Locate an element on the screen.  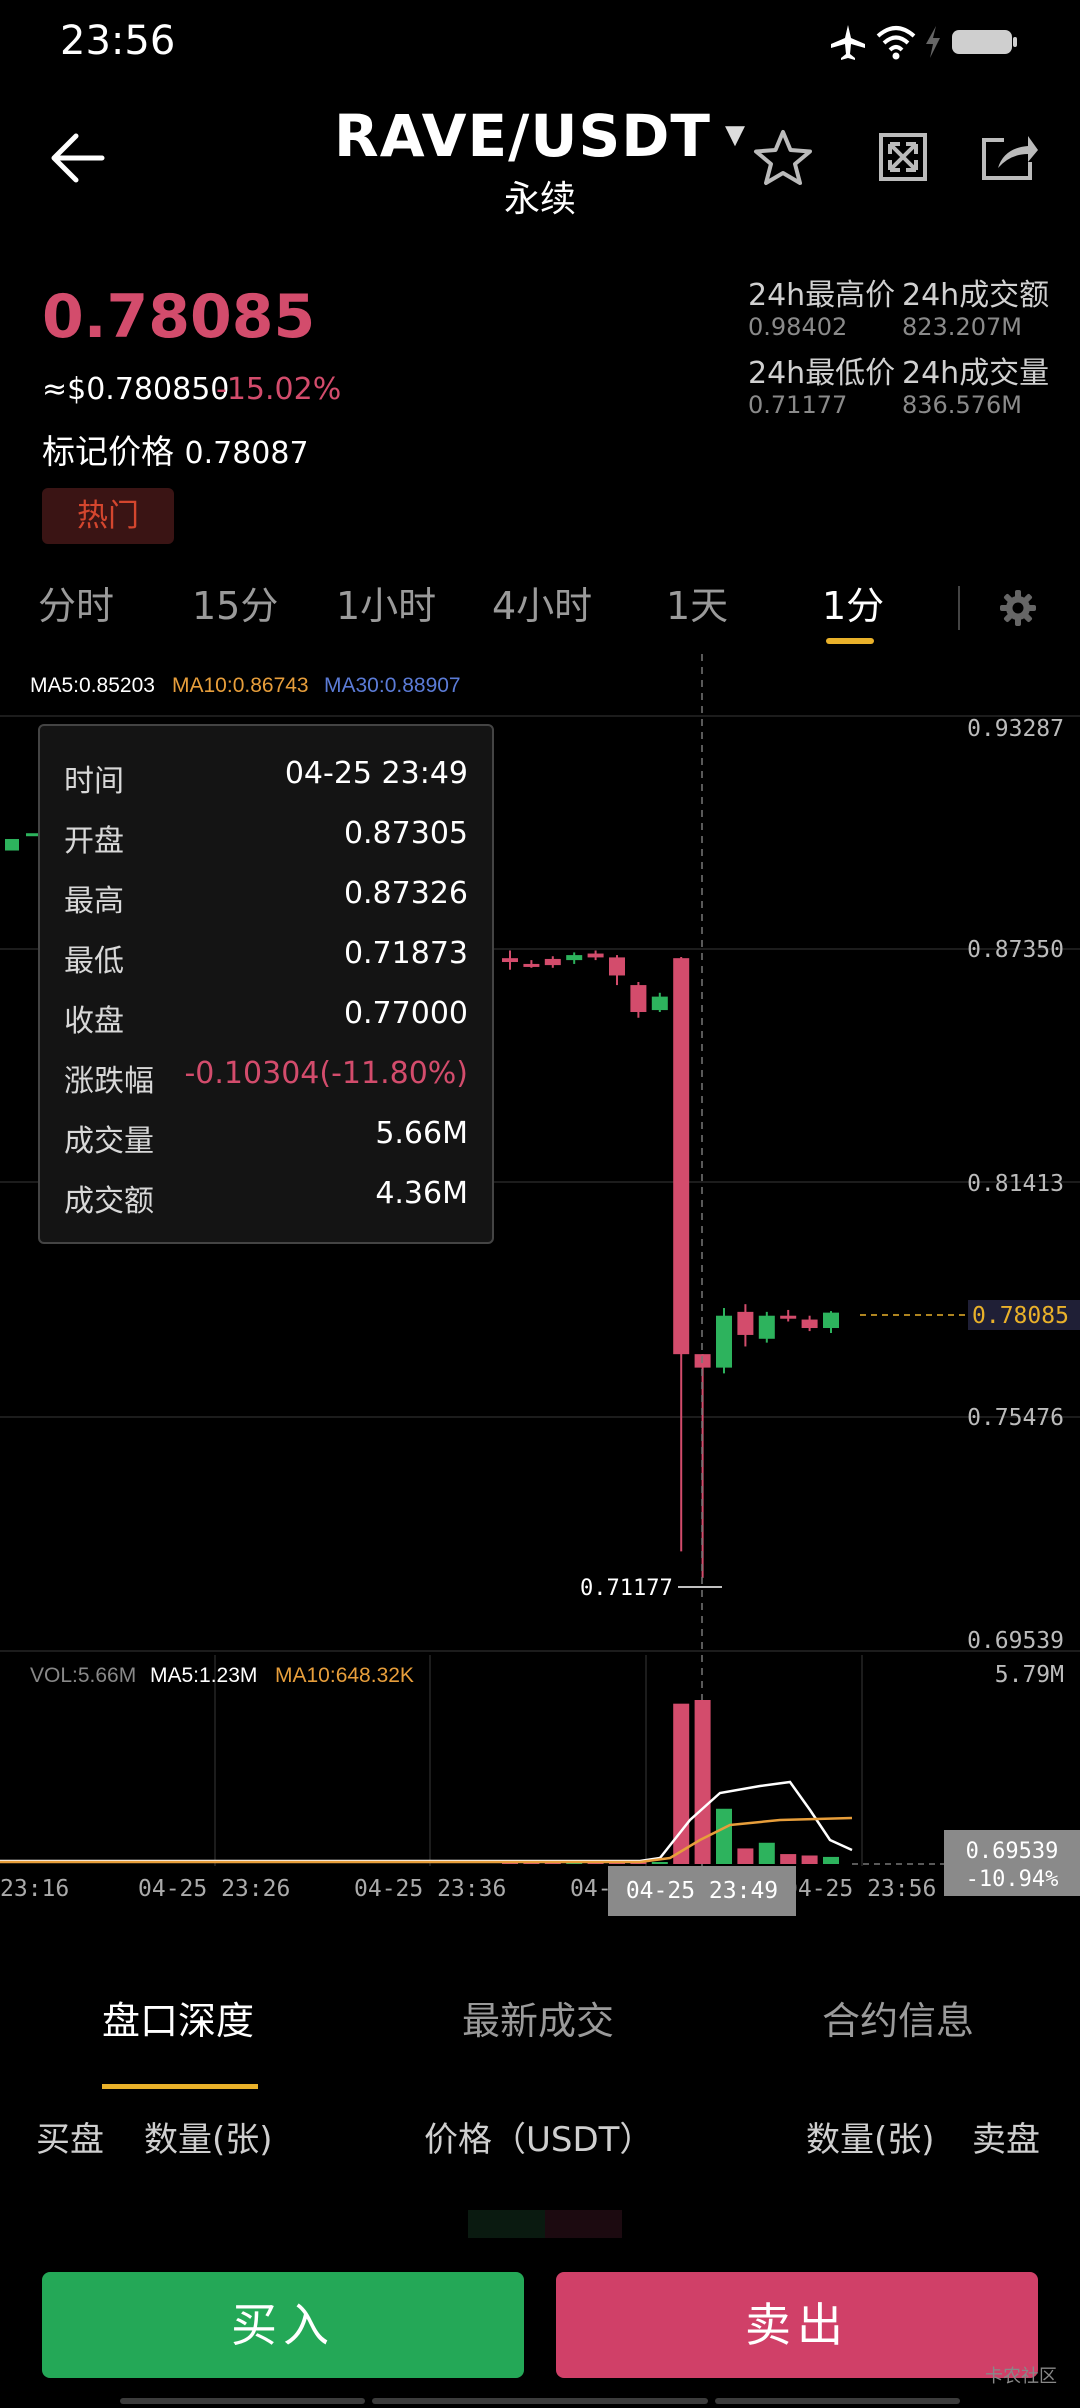
tab-order-depth: 盘口深度 is located at coordinates (178, 2017).